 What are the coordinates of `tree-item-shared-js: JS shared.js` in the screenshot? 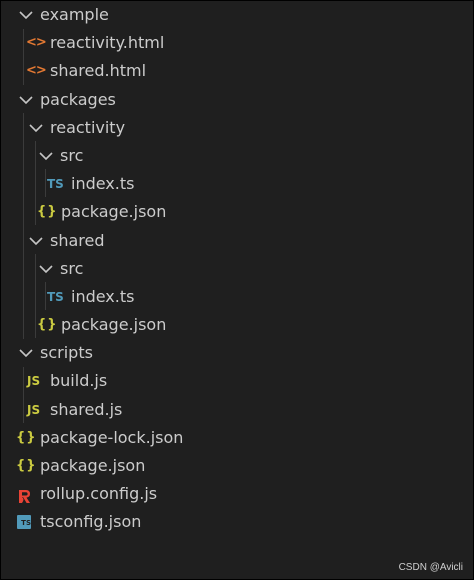 It's located at (237, 410).